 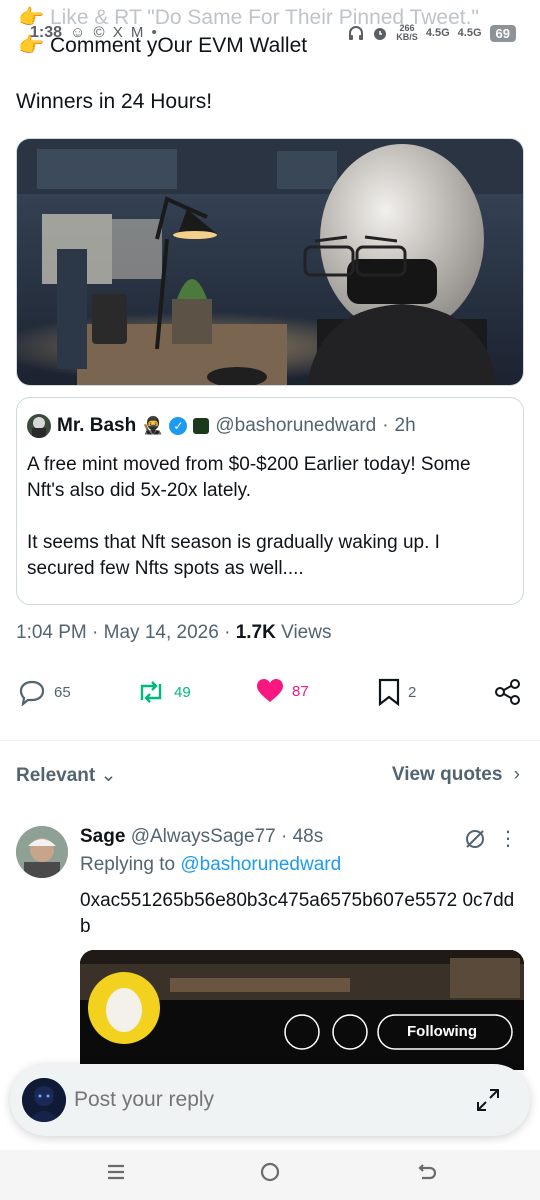 I want to click on repost-icon, so click(x=151, y=692).